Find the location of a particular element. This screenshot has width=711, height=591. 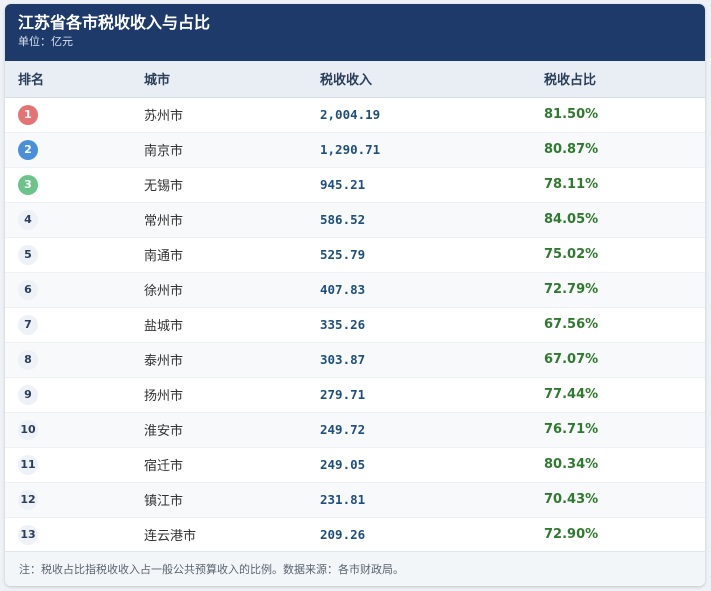

city-cell: 连云港市 is located at coordinates (170, 536).